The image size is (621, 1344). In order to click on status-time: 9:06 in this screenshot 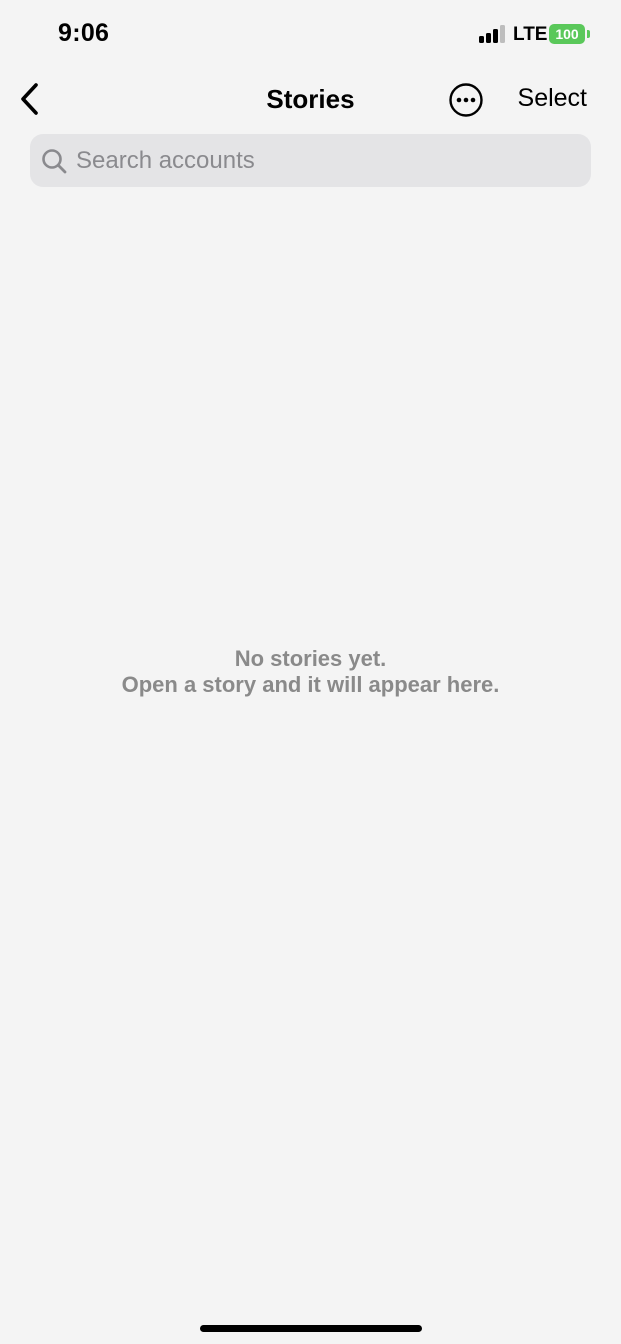, I will do `click(84, 33)`.